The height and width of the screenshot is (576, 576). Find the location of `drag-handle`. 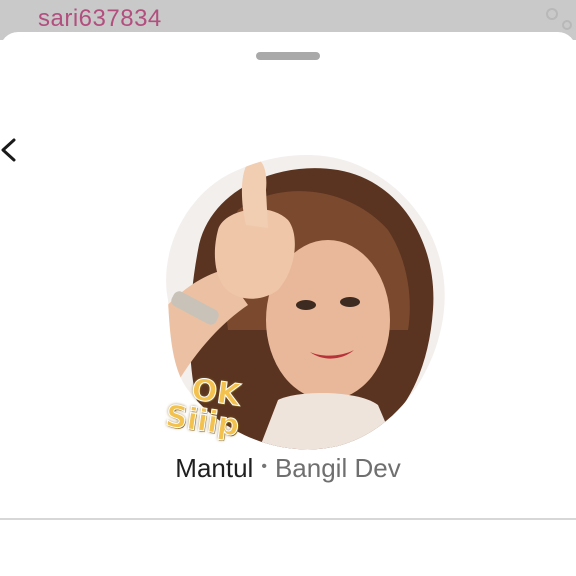

drag-handle is located at coordinates (288, 56).